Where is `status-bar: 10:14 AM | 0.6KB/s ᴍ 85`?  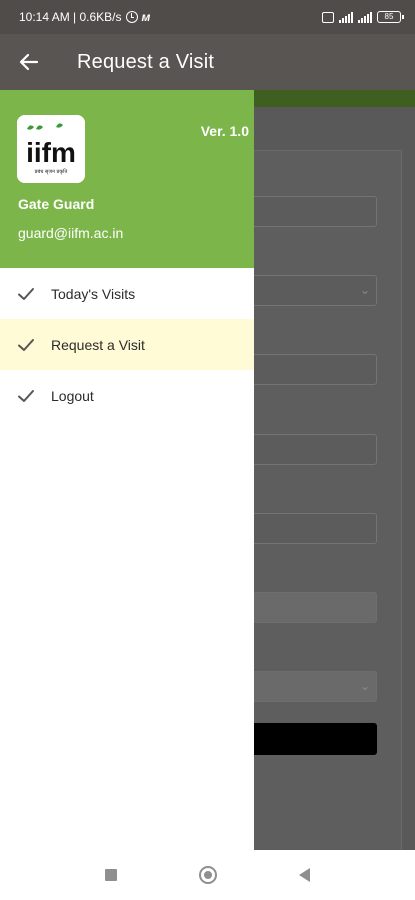 status-bar: 10:14 AM | 0.6KB/s ᴍ 85 is located at coordinates (207, 17).